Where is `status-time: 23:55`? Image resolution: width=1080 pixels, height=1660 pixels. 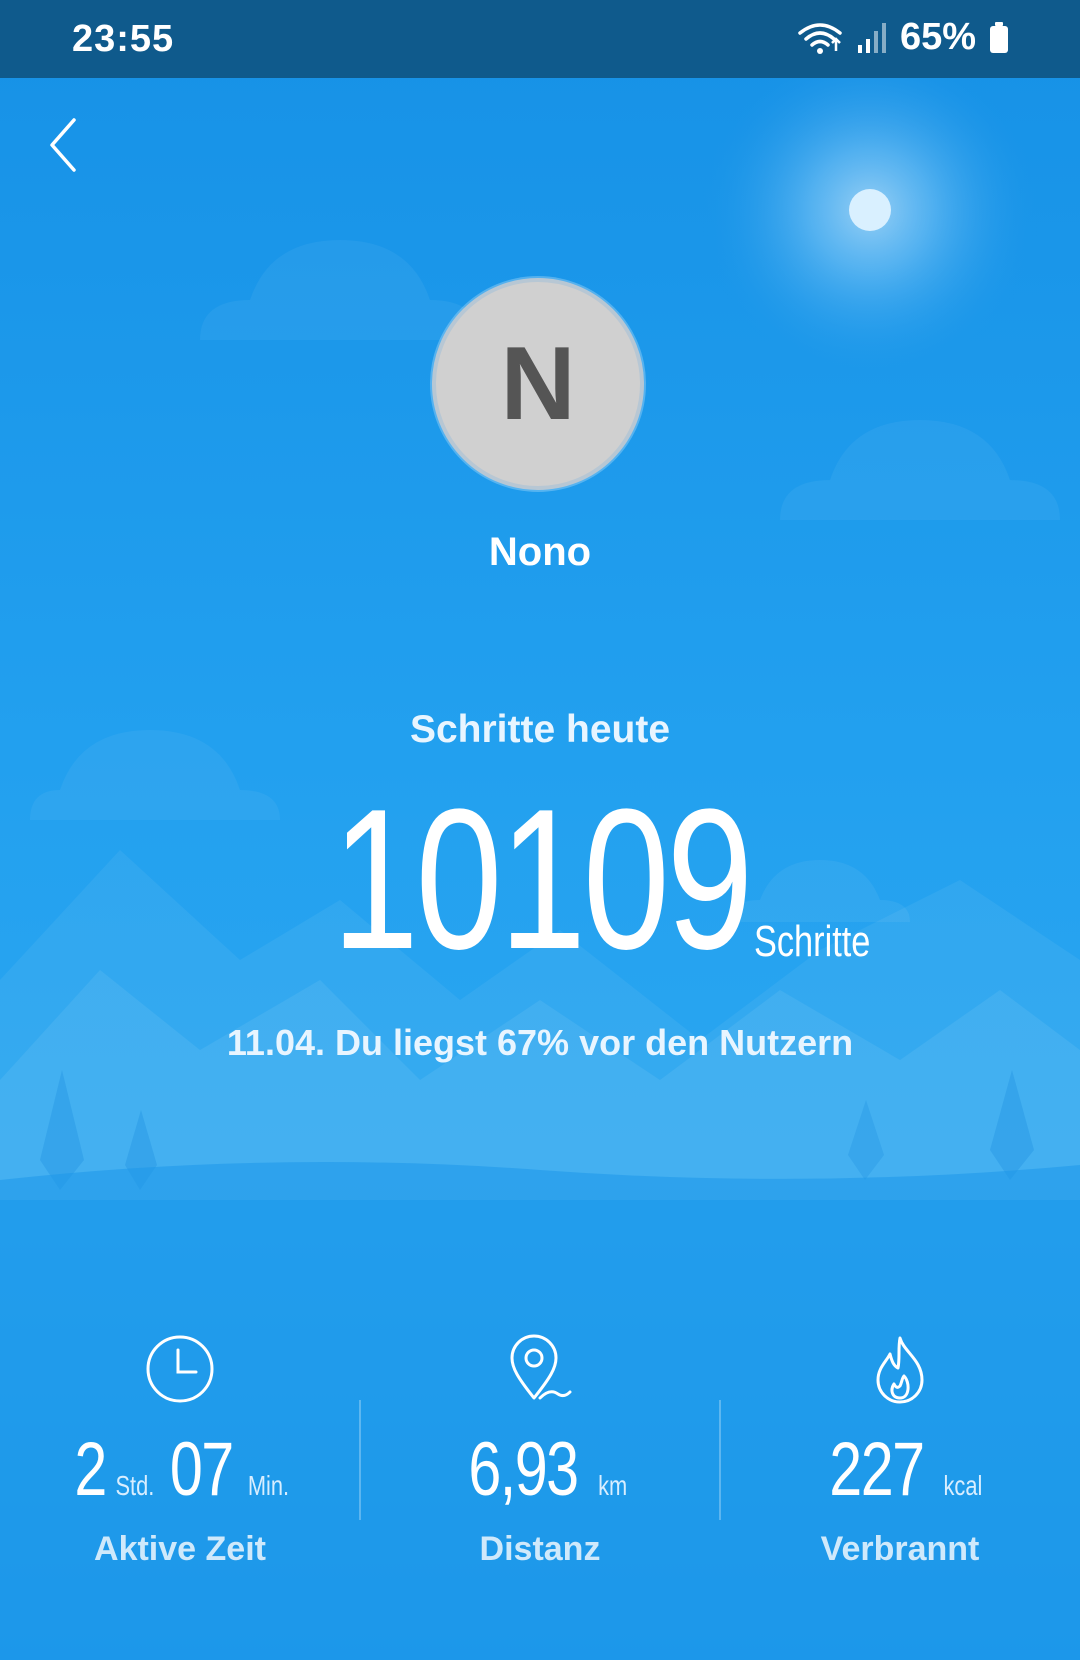
status-time: 23:55 is located at coordinates (123, 39).